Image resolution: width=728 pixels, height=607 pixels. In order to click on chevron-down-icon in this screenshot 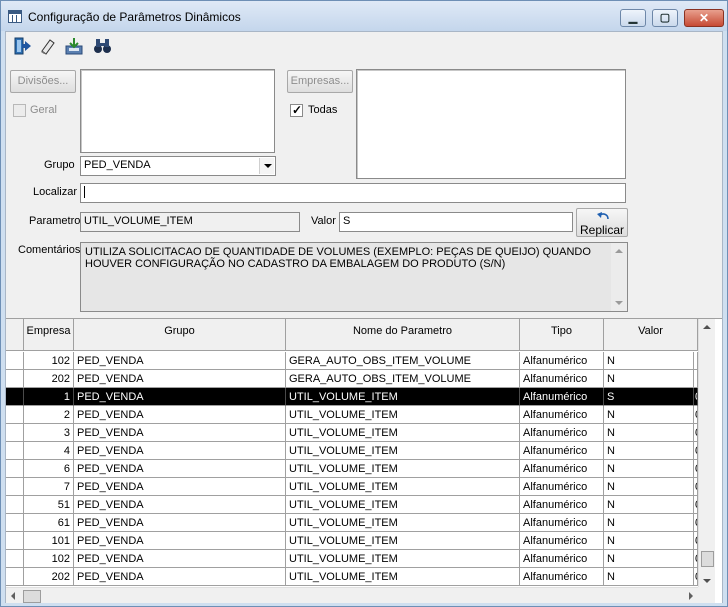, I will do `click(266, 166)`.